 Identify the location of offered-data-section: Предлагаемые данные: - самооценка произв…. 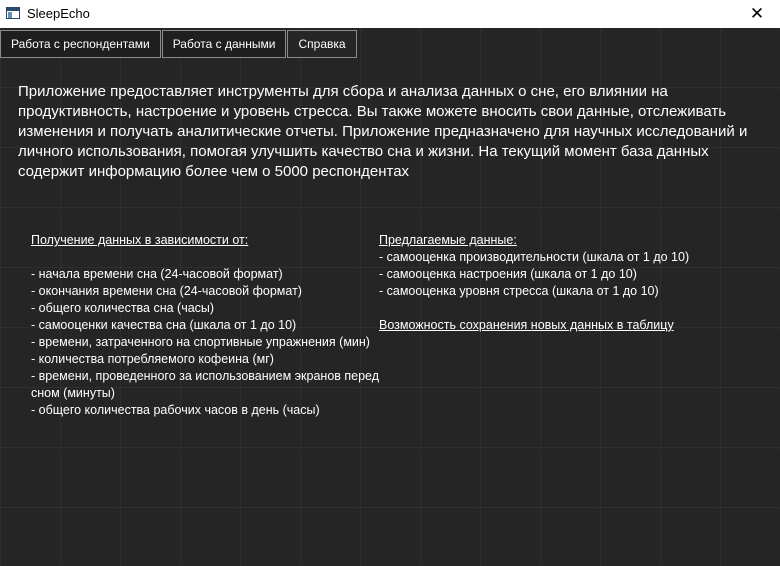
(569, 283).